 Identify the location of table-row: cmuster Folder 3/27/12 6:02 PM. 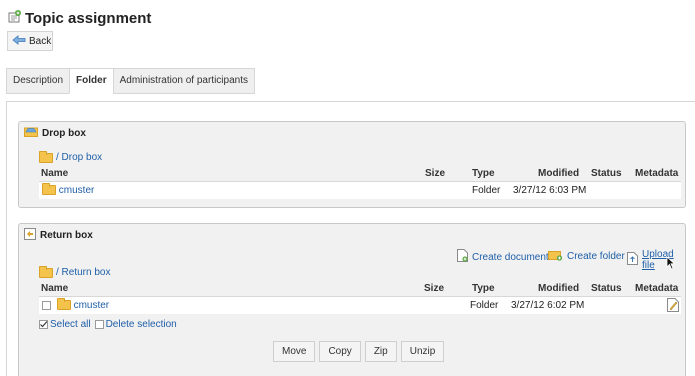
(360, 305).